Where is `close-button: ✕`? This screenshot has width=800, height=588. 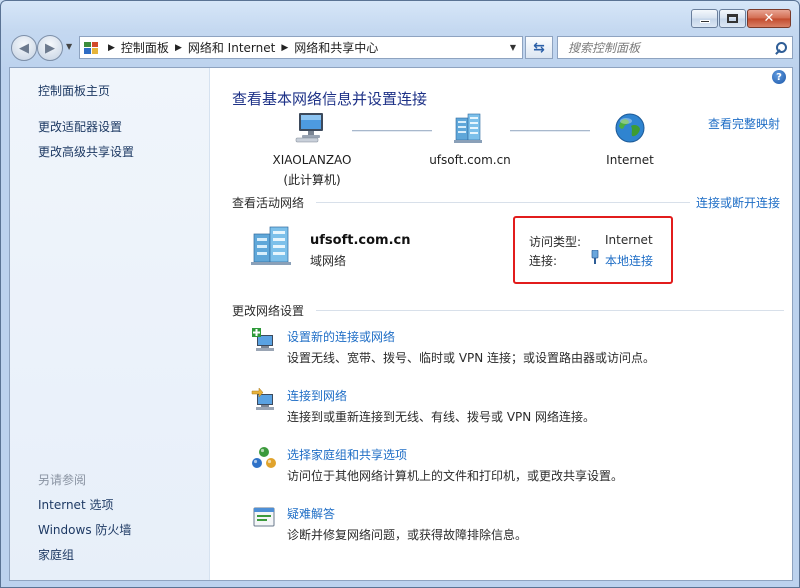 close-button: ✕ is located at coordinates (769, 18).